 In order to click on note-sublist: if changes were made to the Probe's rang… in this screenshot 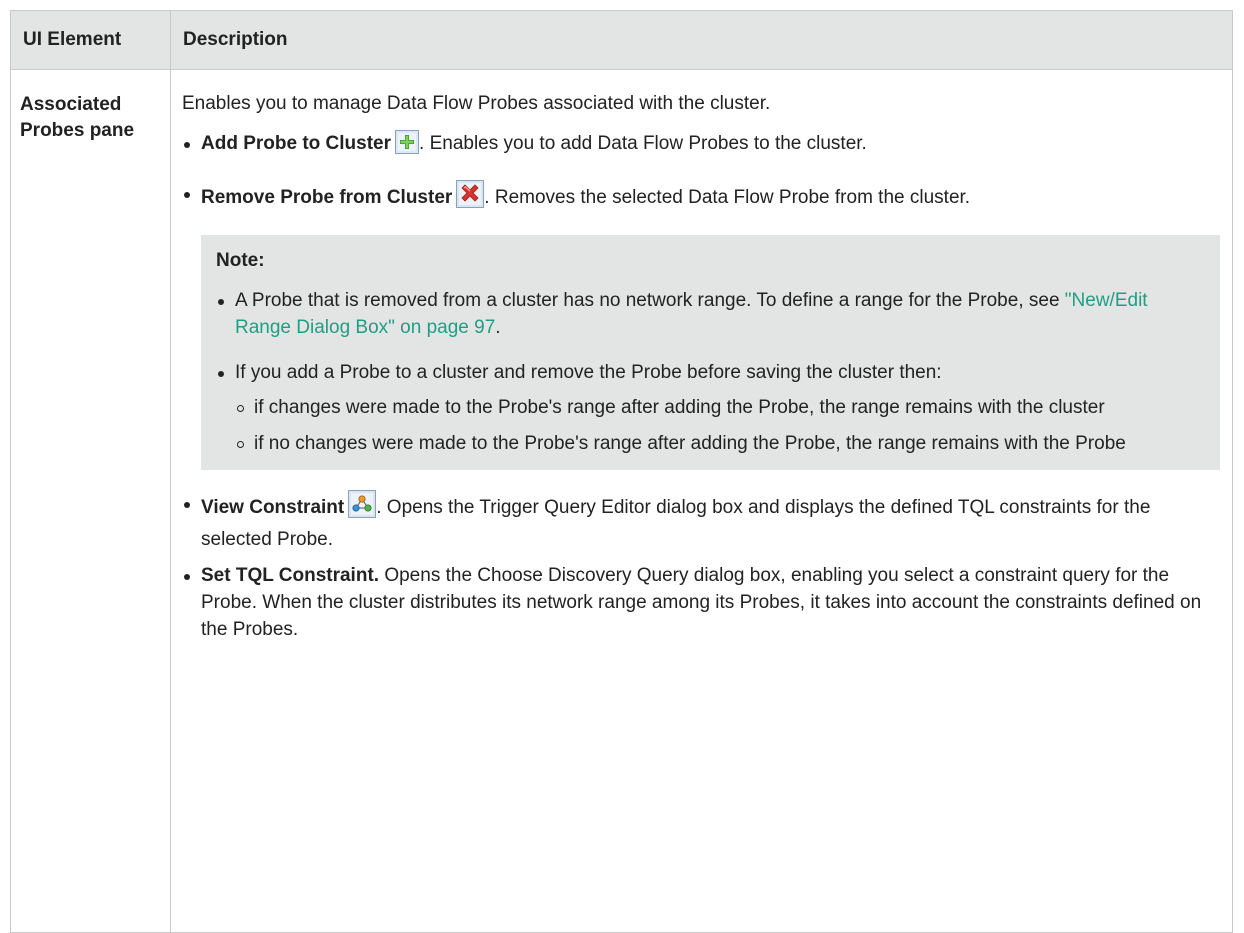, I will do `click(720, 425)`.